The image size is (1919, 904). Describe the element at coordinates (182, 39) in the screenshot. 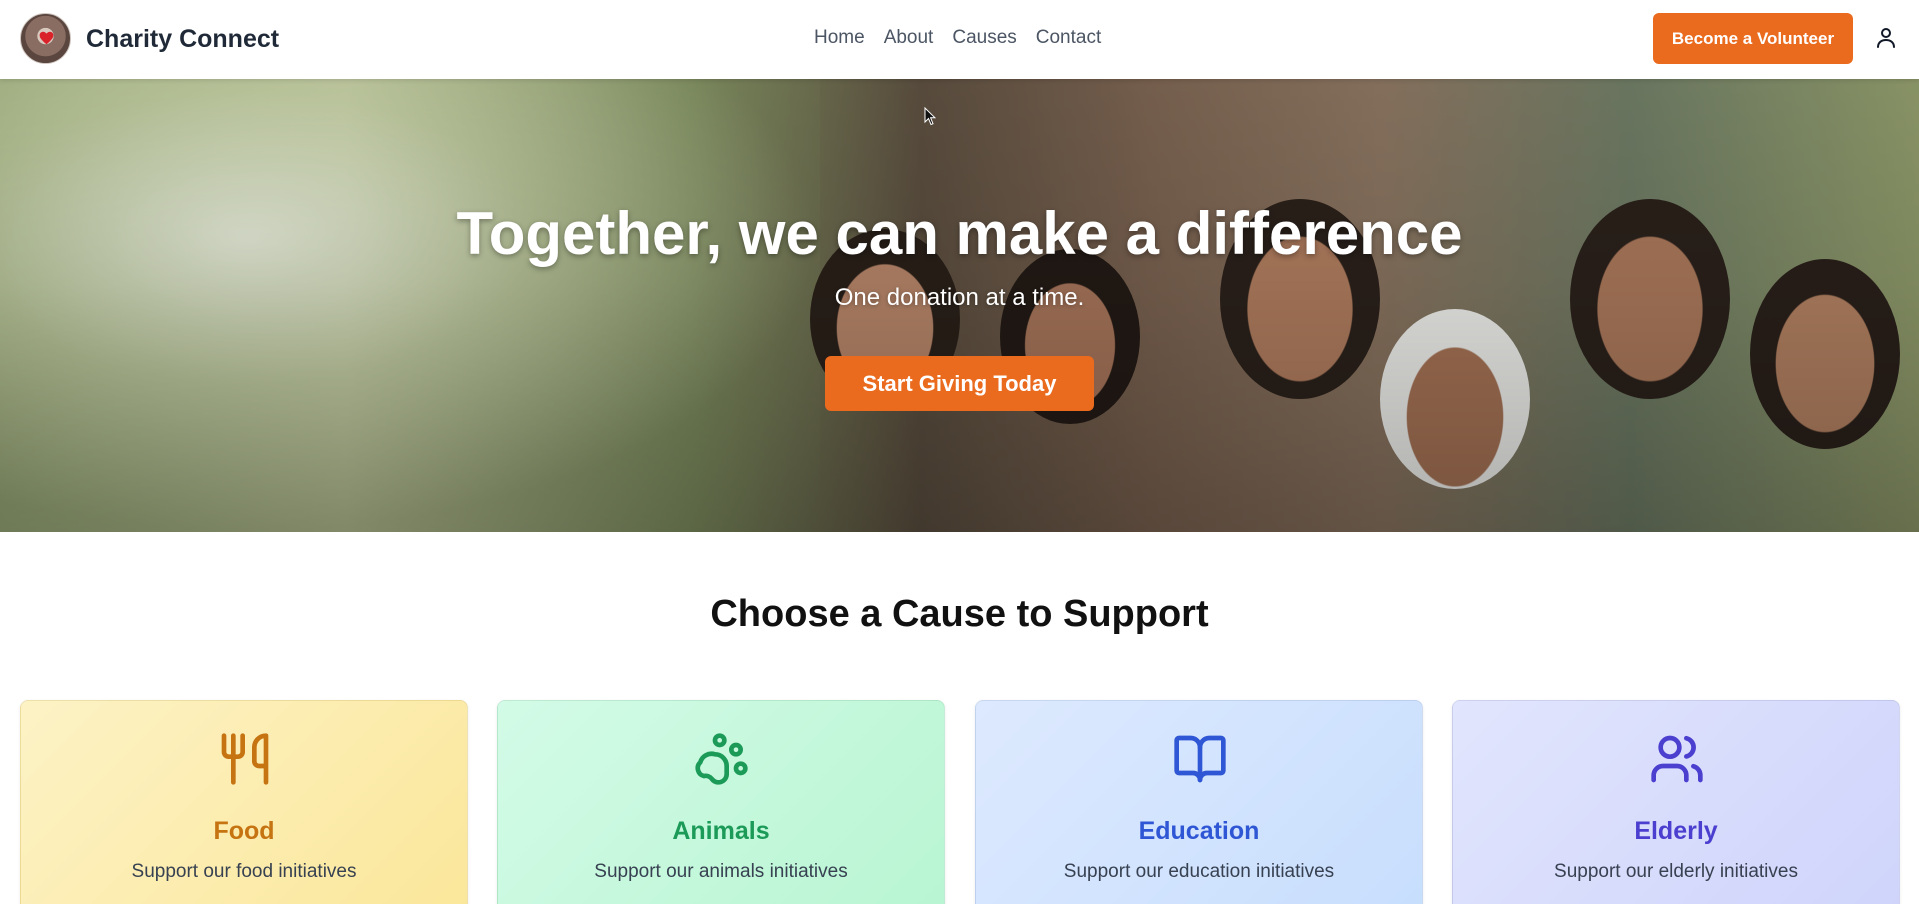

I see `brand-name: Charity Connect` at that location.